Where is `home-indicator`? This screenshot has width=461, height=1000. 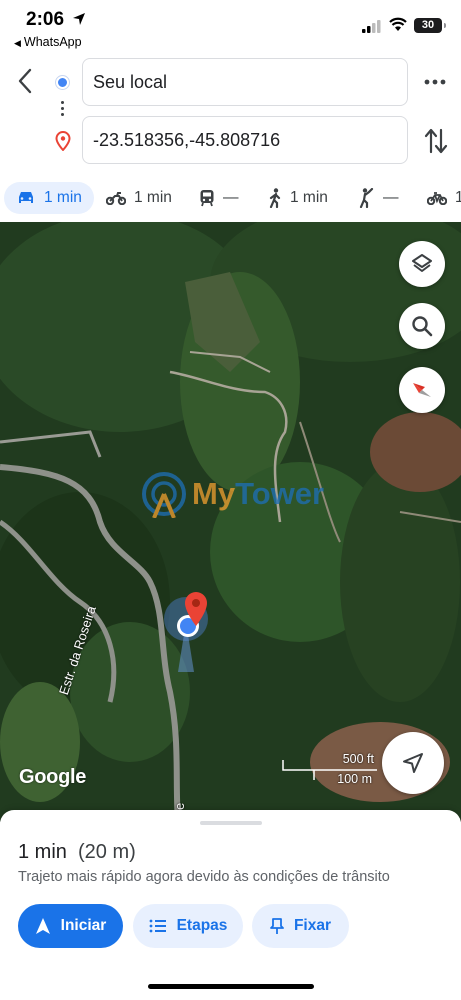 home-indicator is located at coordinates (231, 986).